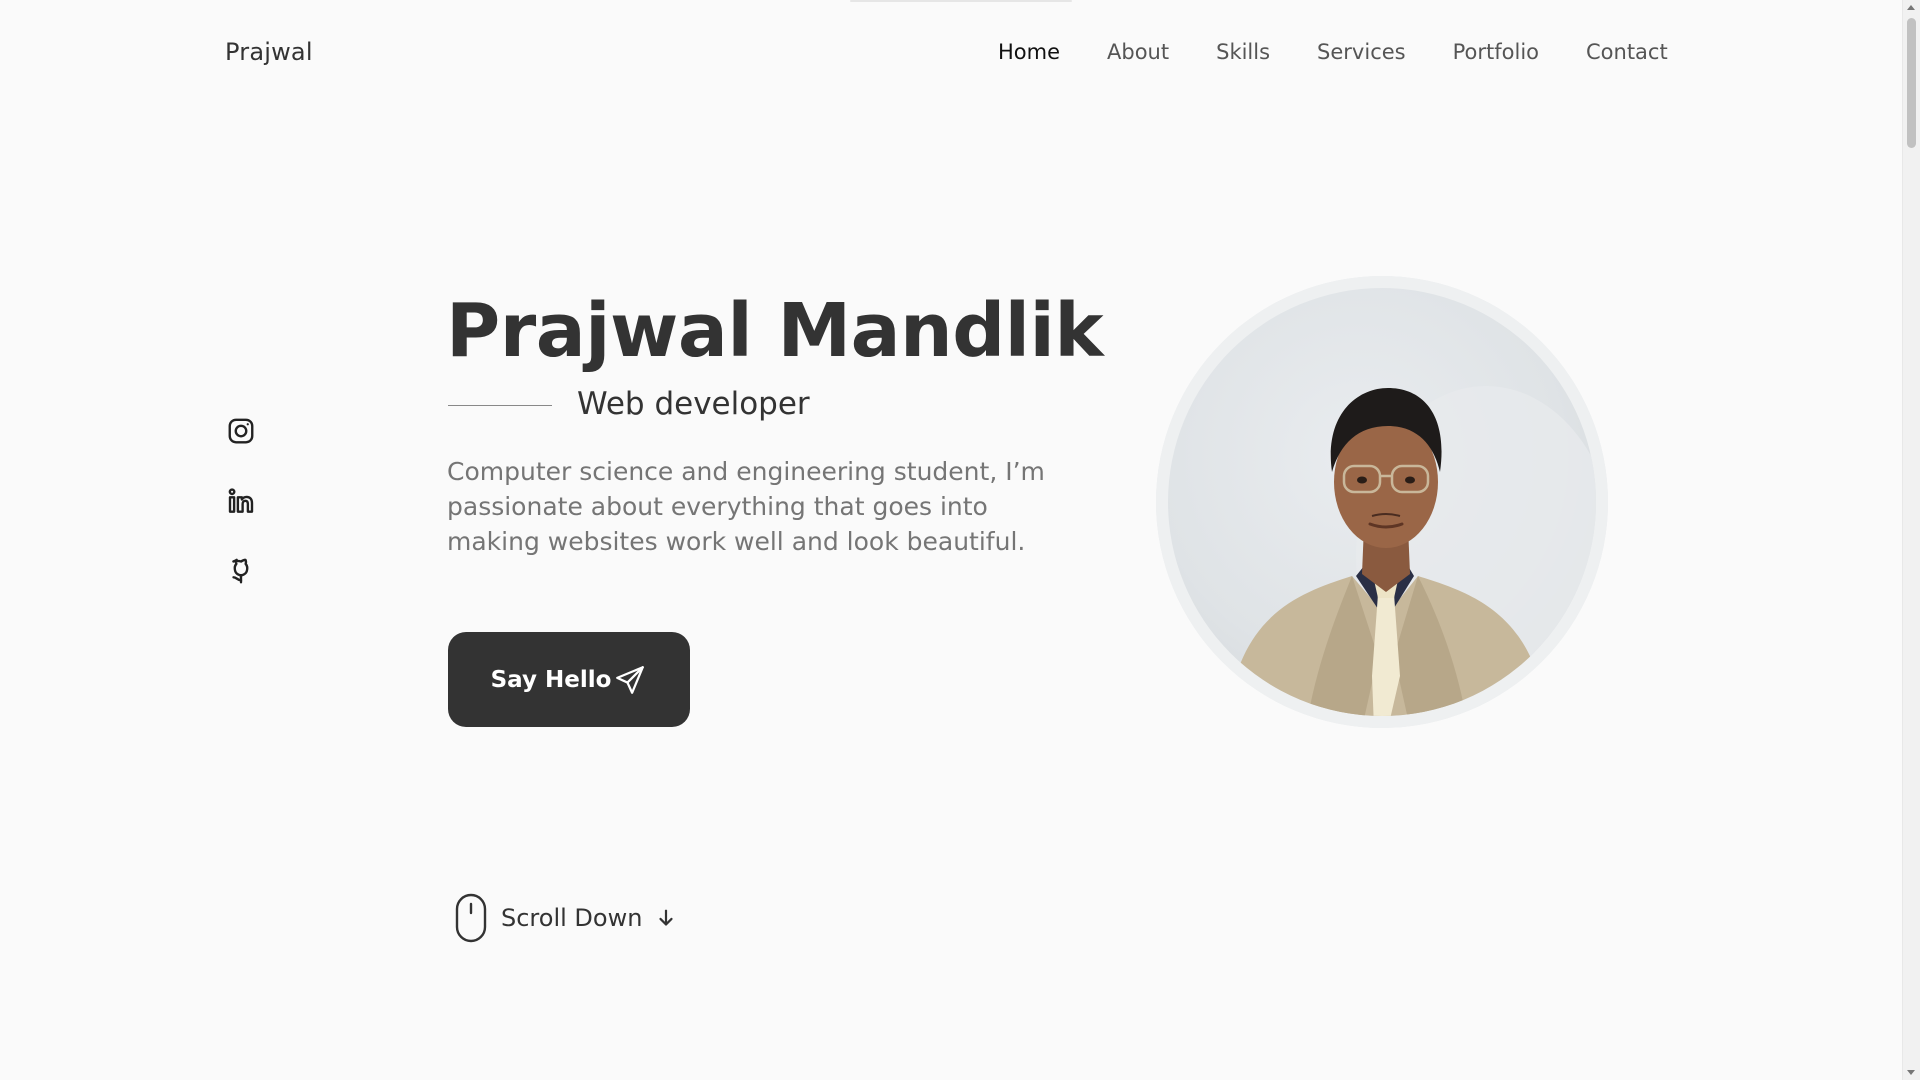  I want to click on vertical-scrollbar, so click(1911, 540).